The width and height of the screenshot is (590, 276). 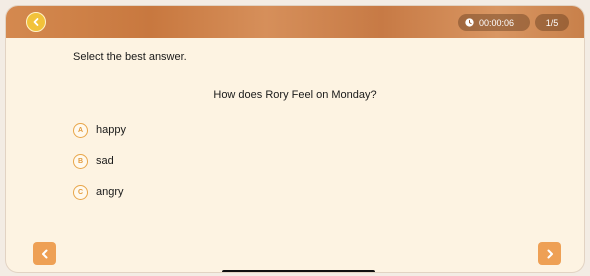 I want to click on clock-icon, so click(x=469, y=22).